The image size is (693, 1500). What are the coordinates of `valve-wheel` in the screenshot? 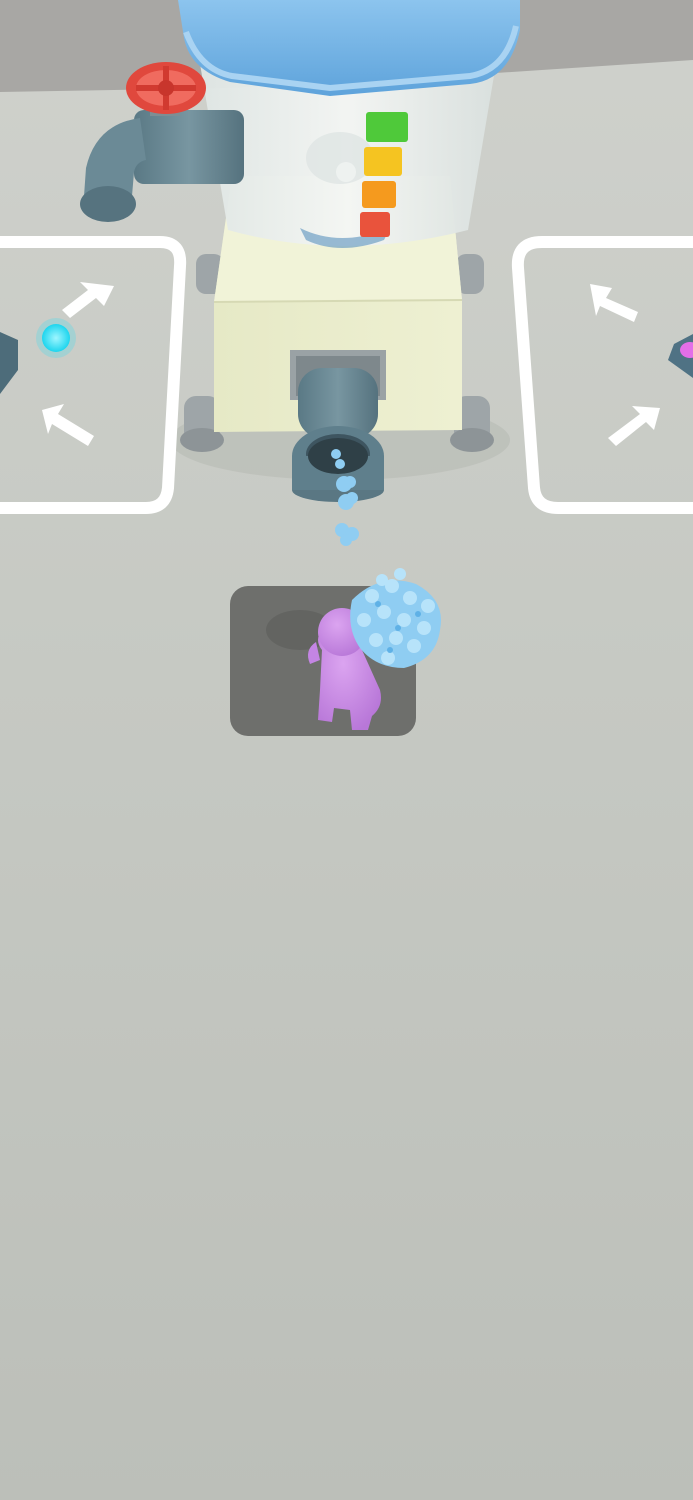 It's located at (166, 88).